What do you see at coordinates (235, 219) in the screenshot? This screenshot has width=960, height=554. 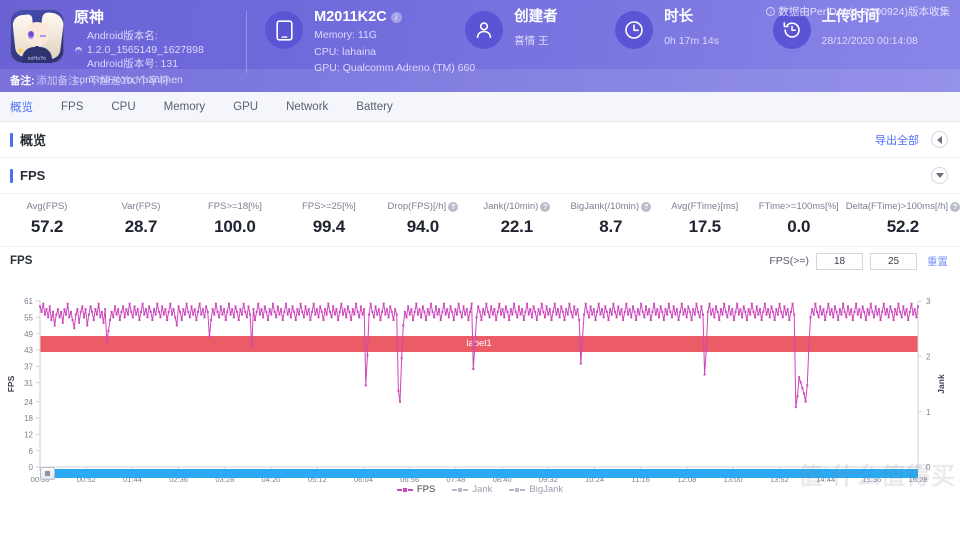 I see `metric-fps-gte-18: FPS>=18[%] 100.0` at bounding box center [235, 219].